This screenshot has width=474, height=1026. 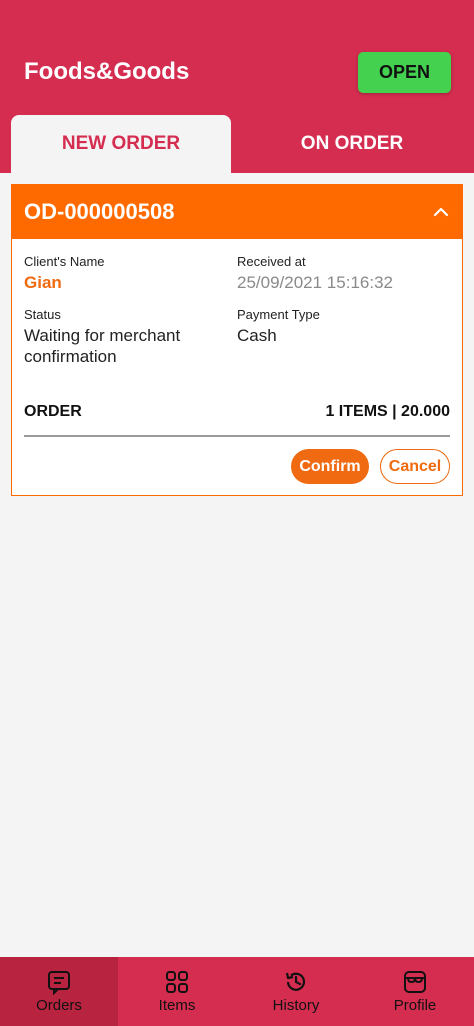 I want to click on client-name-label: Client's Name, so click(x=64, y=261).